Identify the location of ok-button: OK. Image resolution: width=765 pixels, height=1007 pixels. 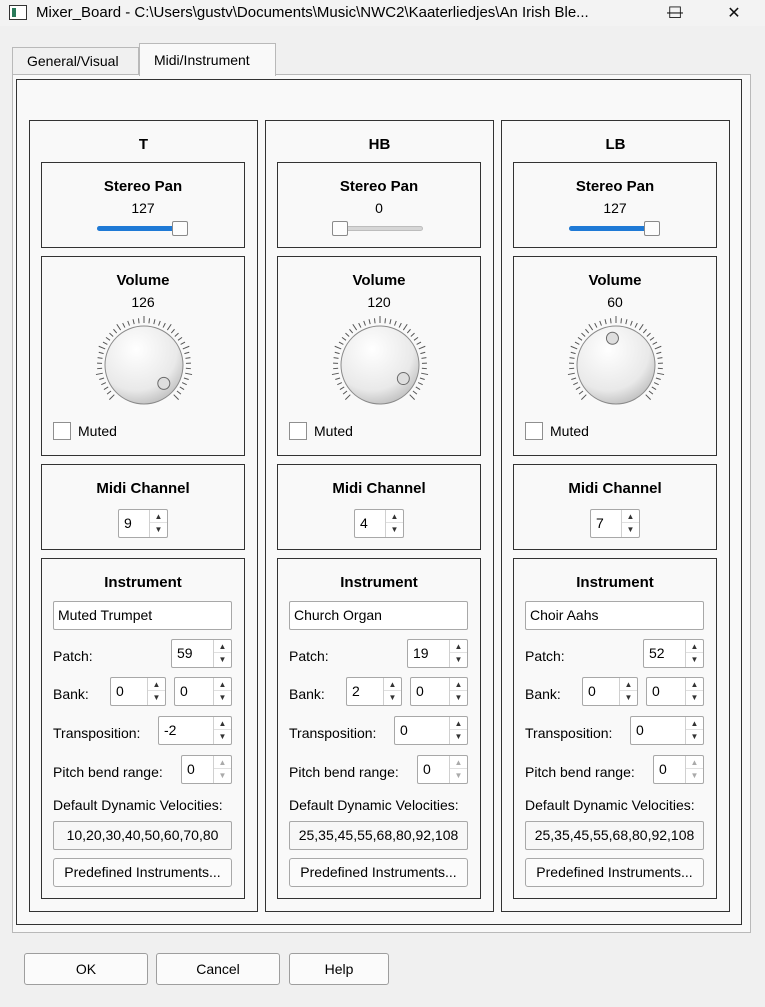
(86, 969).